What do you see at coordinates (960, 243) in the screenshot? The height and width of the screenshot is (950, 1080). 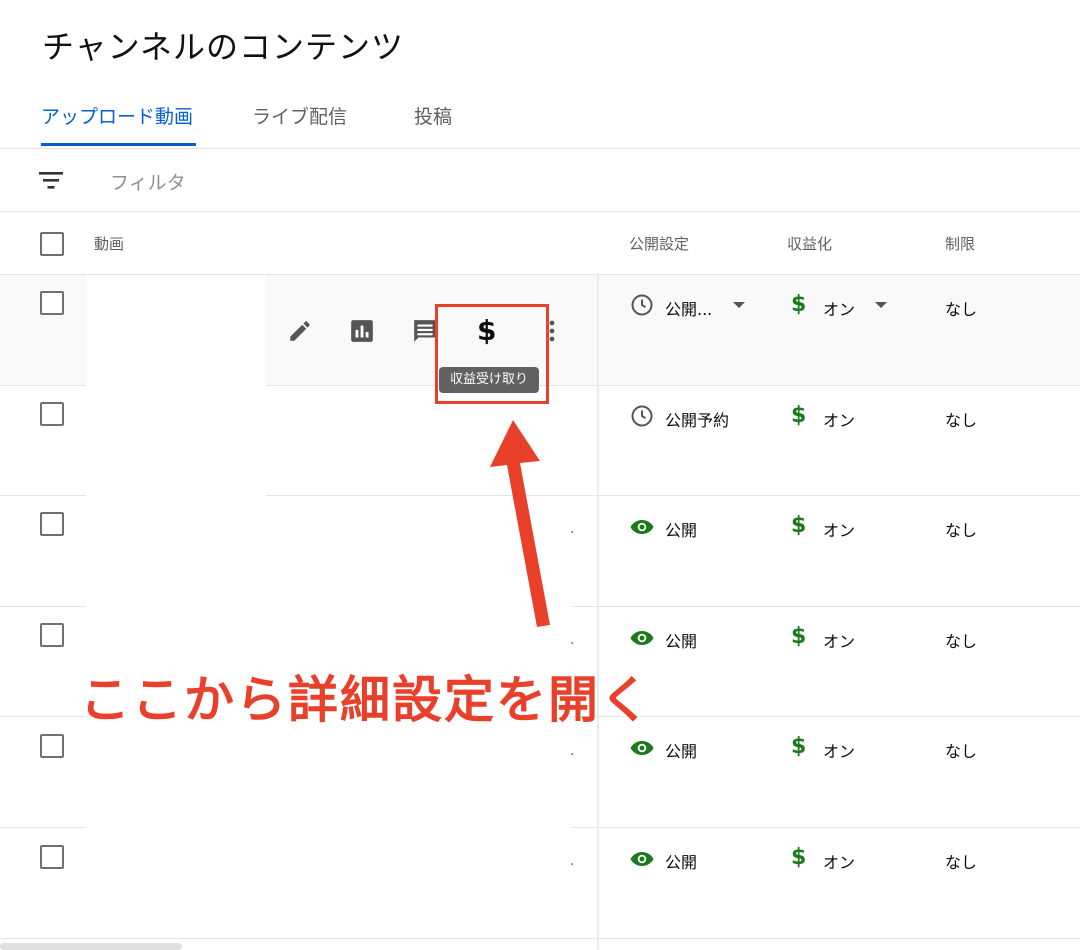 I see `column-header-restrictions: 制限` at bounding box center [960, 243].